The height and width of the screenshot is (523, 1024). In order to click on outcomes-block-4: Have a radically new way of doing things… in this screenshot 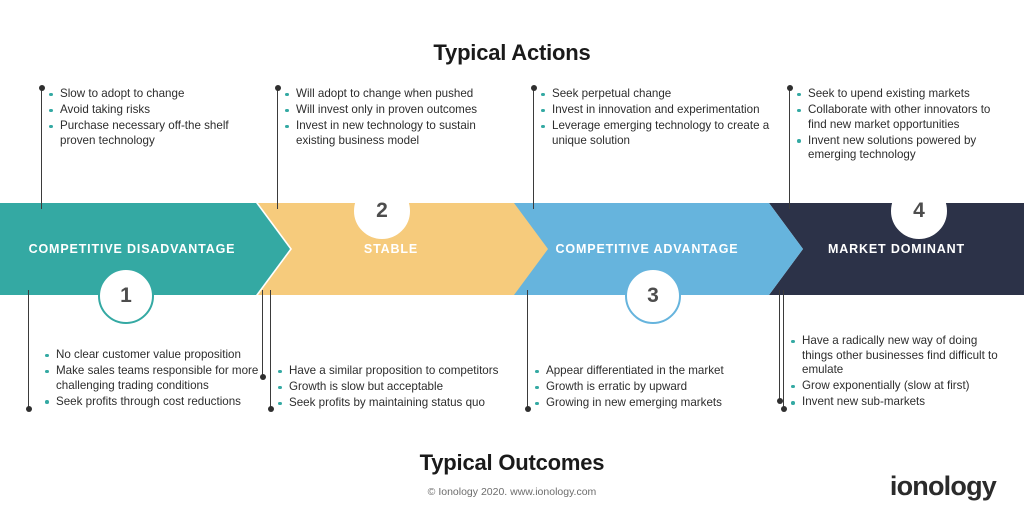, I will do `click(898, 372)`.